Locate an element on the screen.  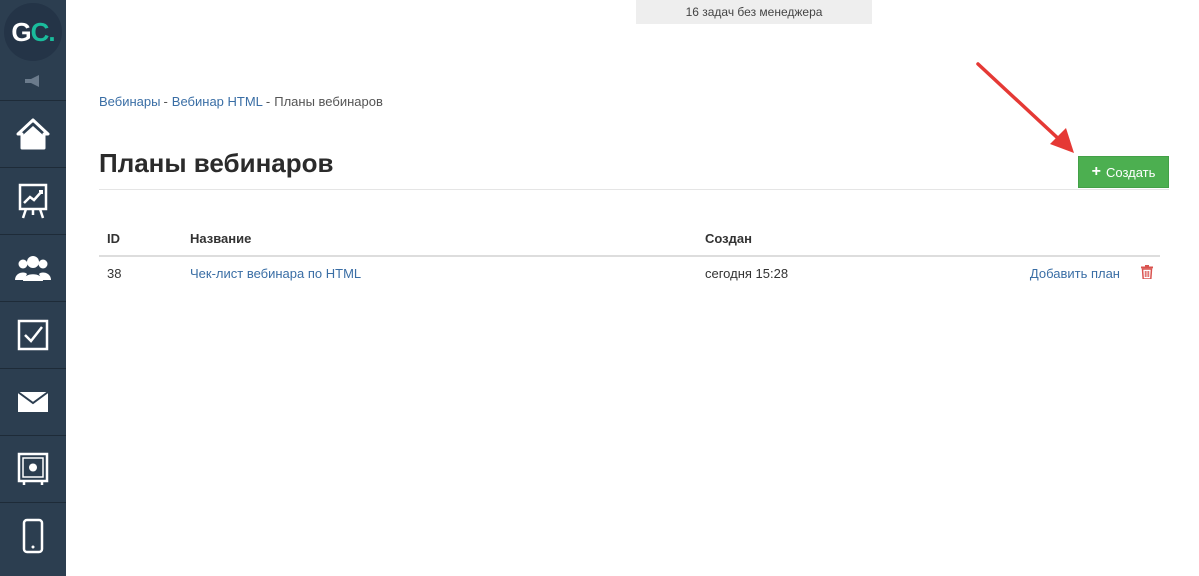
mail-icon is located at coordinates (33, 401).